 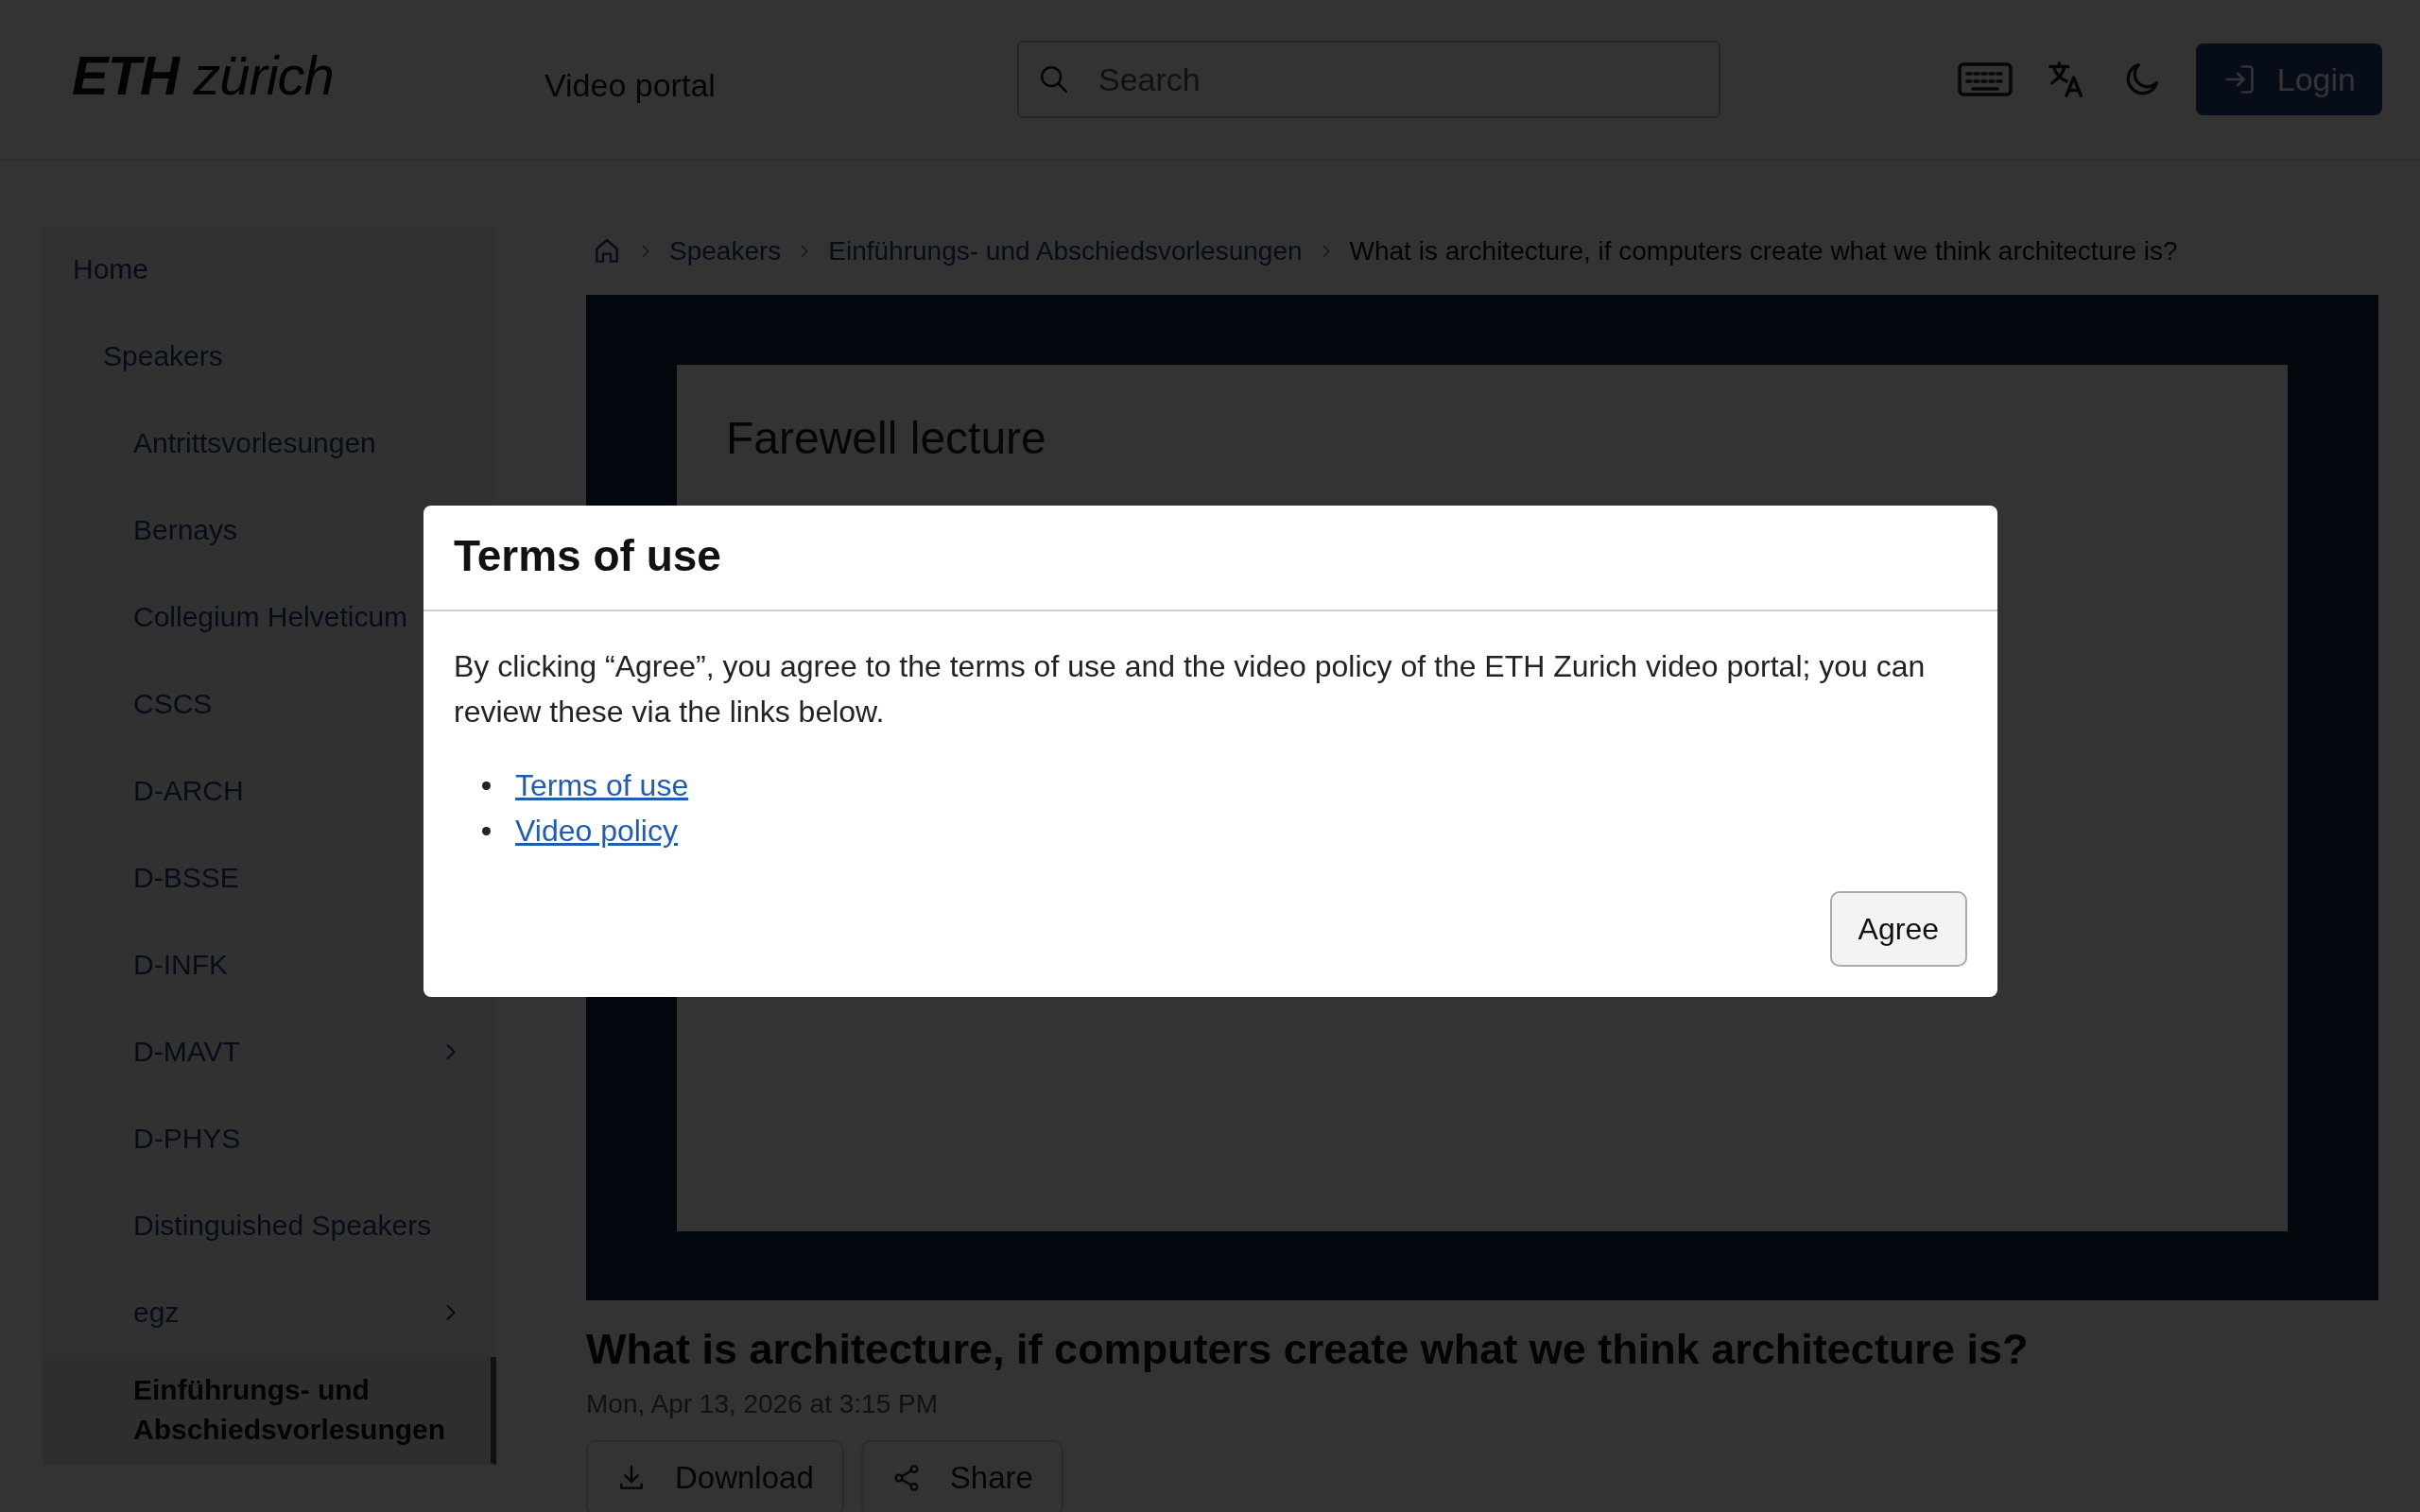 What do you see at coordinates (596, 830) in the screenshot?
I see `policy-link: Video policy` at bounding box center [596, 830].